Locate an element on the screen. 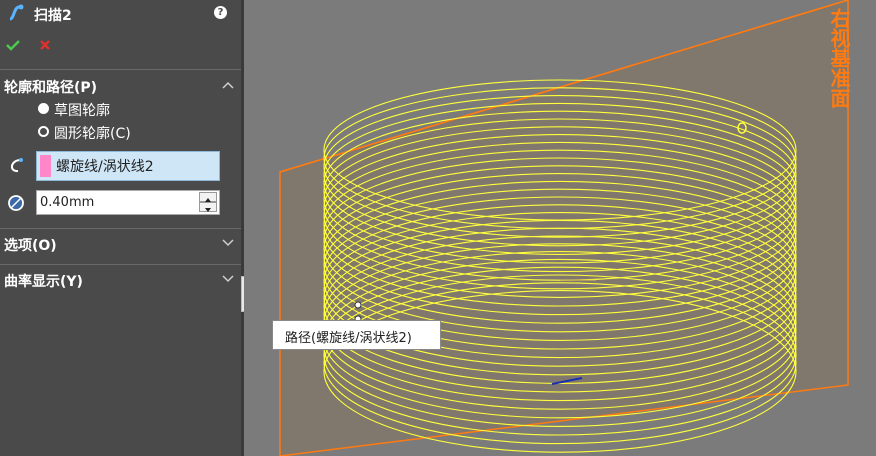 Image resolution: width=876 pixels, height=456 pixels. path-selection-value: 螺旋线/涡状线2 is located at coordinates (105, 167).